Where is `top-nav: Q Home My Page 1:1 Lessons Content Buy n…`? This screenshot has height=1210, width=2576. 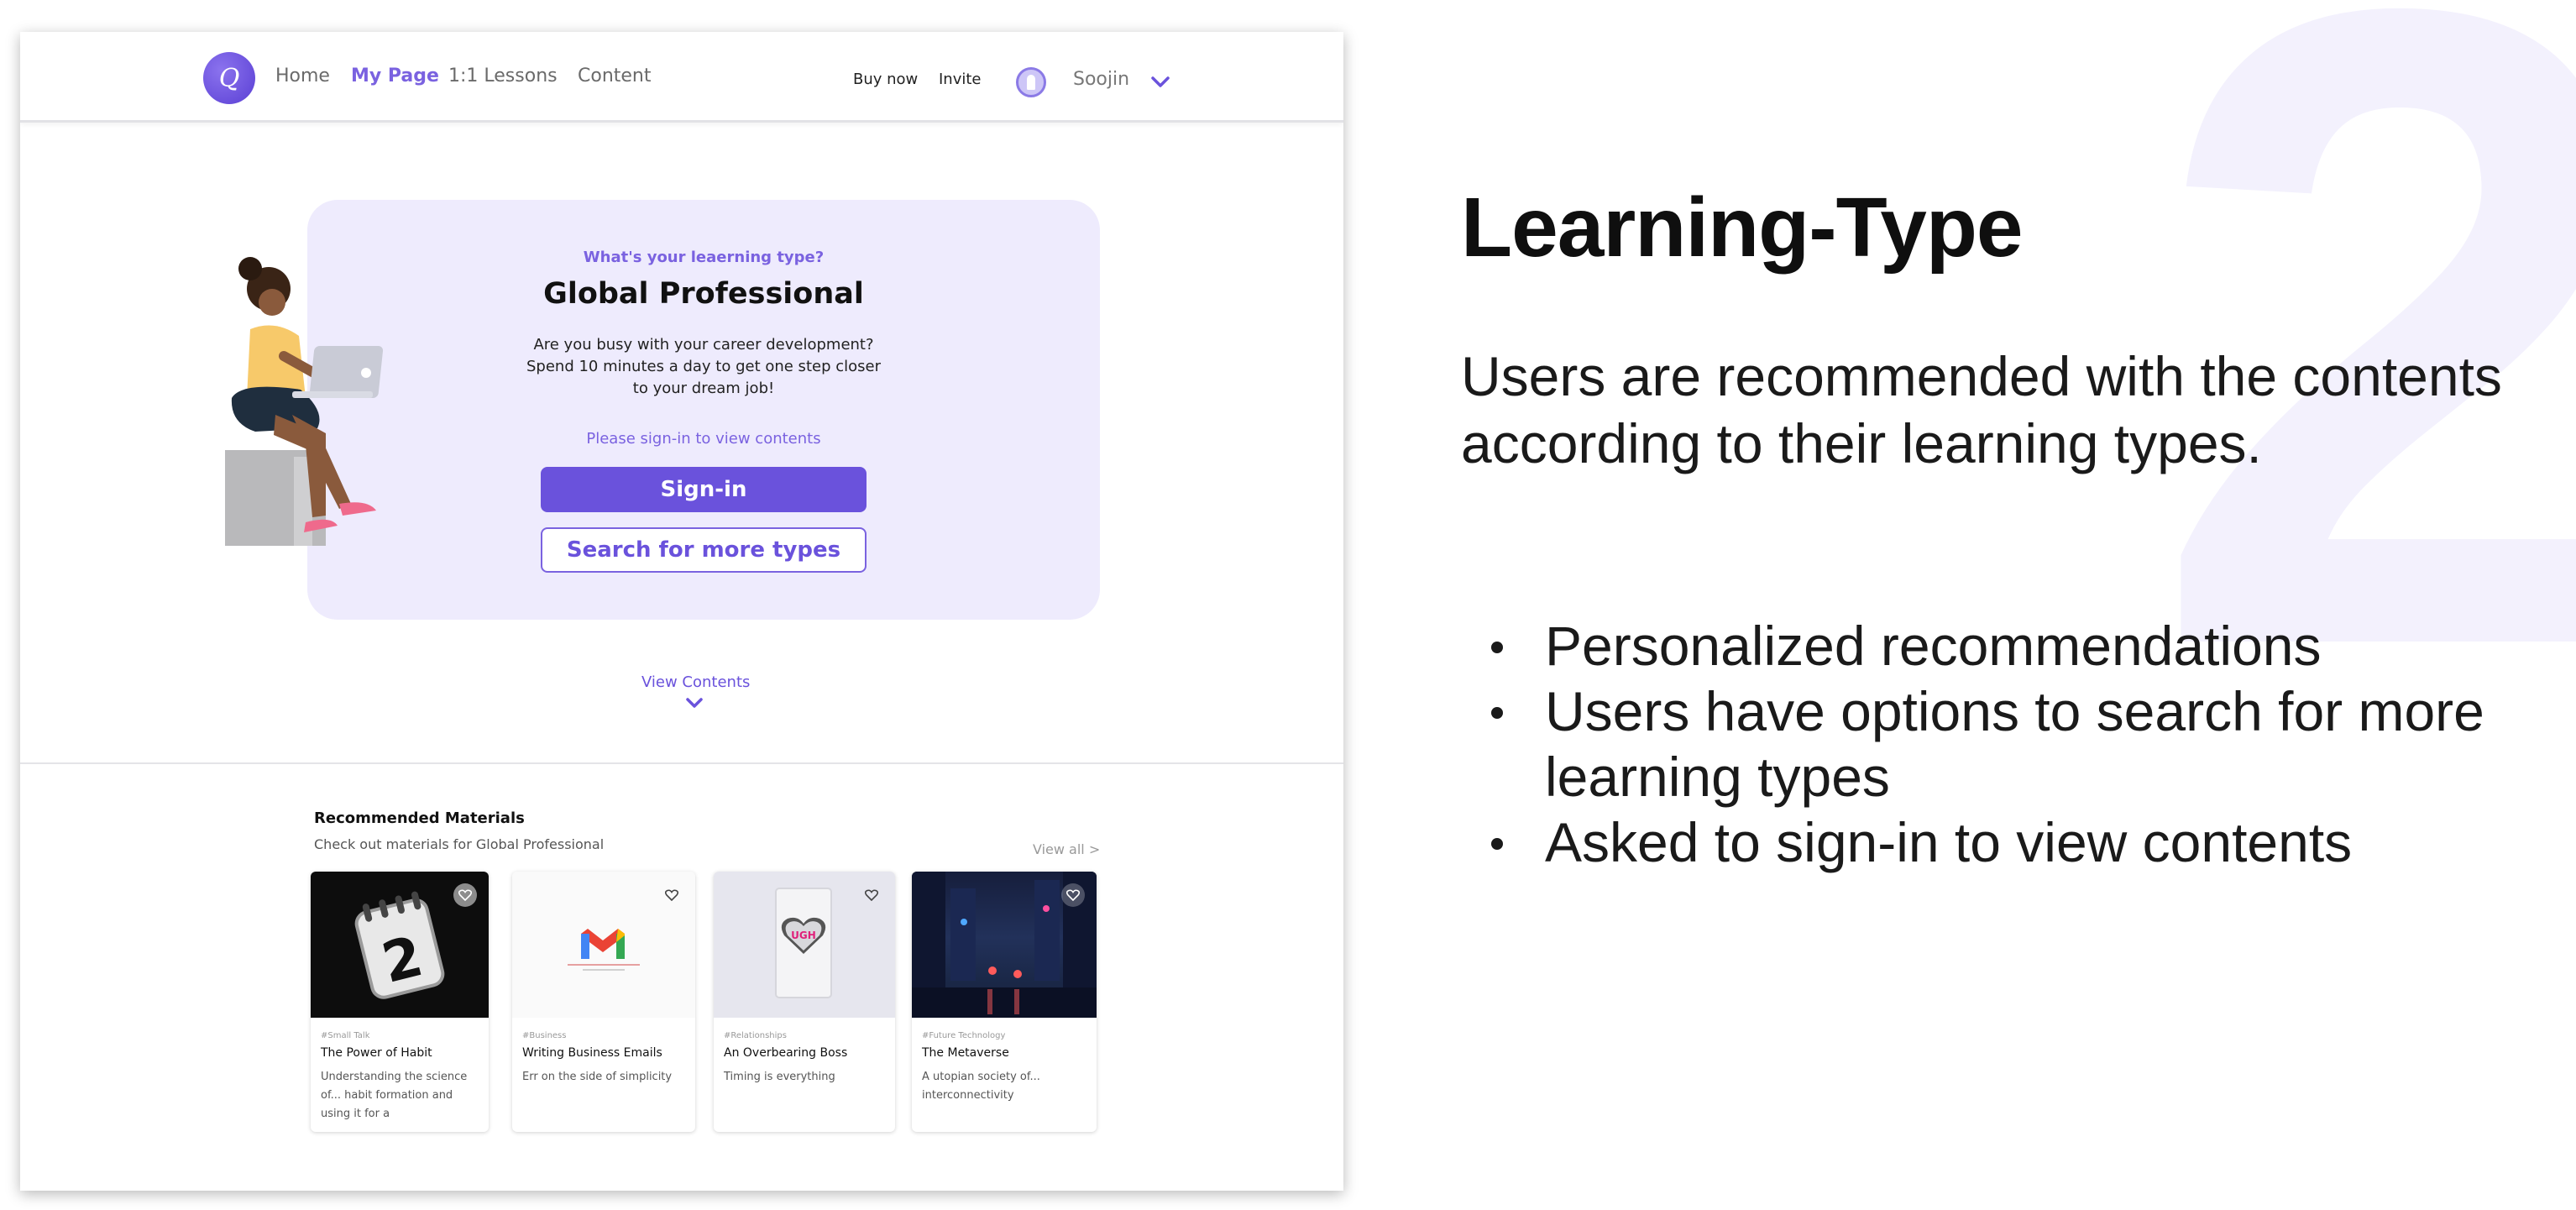
top-nav: Q Home My Page 1:1 Lessons Content Buy n… is located at coordinates (681, 77).